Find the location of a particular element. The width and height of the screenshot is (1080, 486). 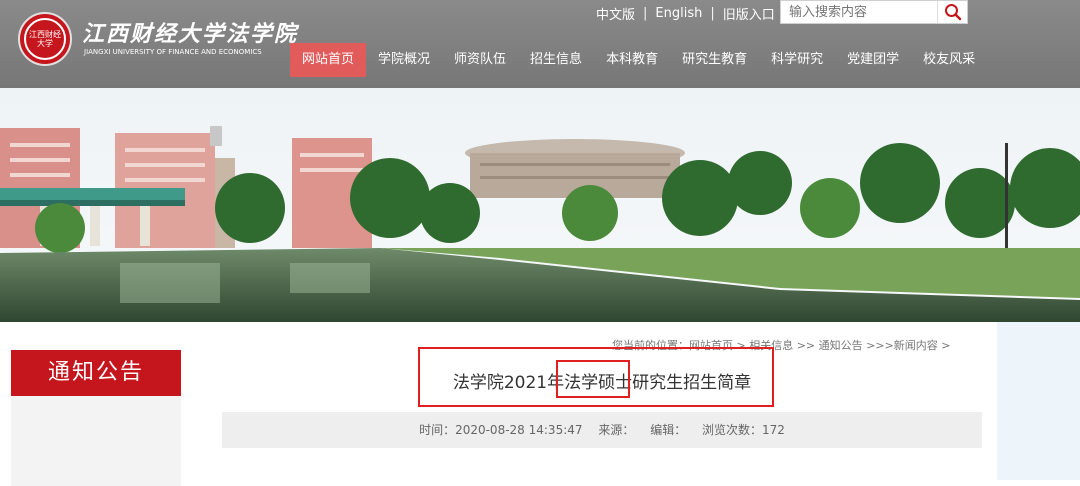

logo-seal: 江西财经大学 is located at coordinates (45, 39).